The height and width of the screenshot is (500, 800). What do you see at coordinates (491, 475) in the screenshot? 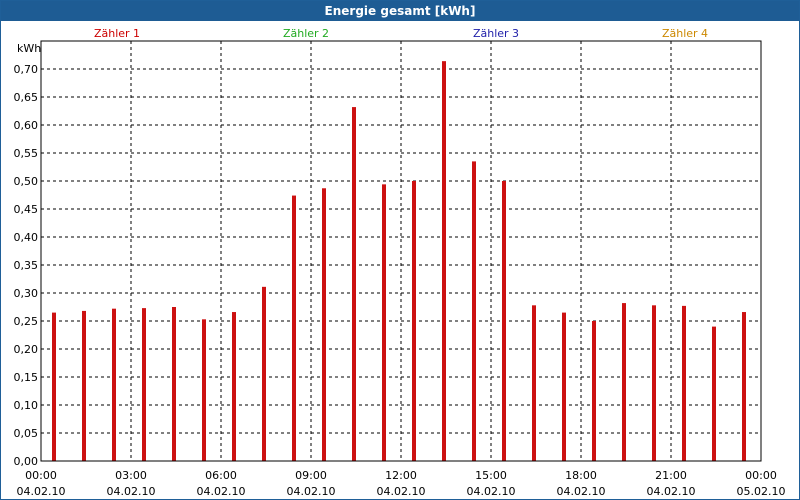
I see `x-tick-time-label: 15:00` at bounding box center [491, 475].